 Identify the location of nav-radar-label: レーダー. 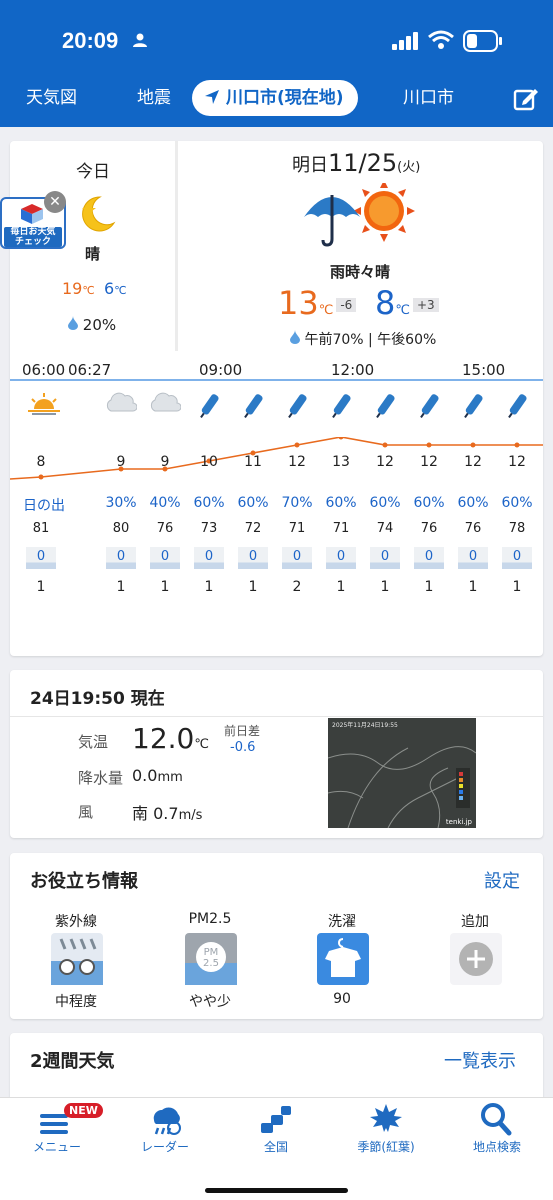
(164, 1147).